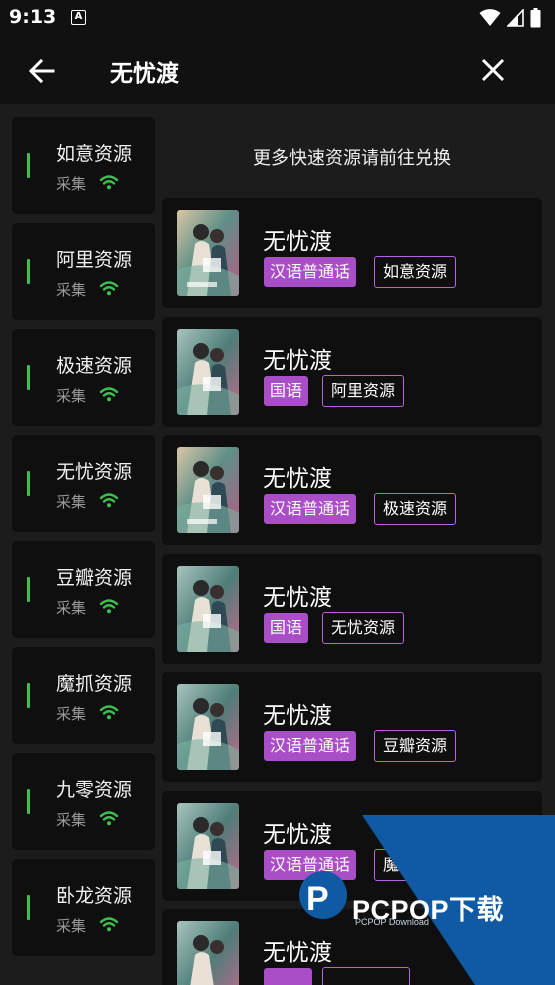 The image size is (555, 985). I want to click on source-item-jiuling: 九零资源 采集, so click(83, 801).